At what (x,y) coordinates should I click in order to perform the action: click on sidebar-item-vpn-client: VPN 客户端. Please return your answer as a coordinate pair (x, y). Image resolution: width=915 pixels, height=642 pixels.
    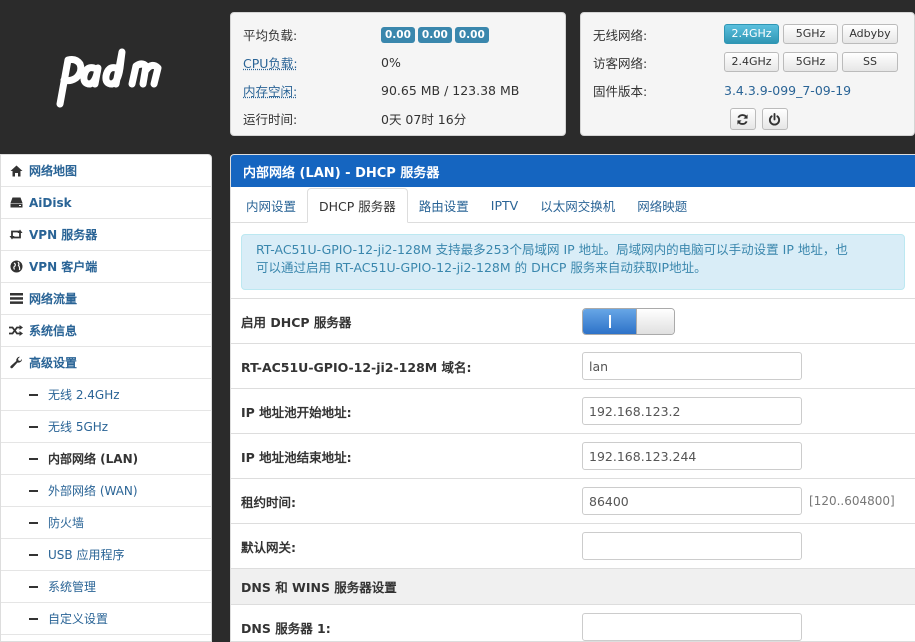
    Looking at the image, I should click on (106, 267).